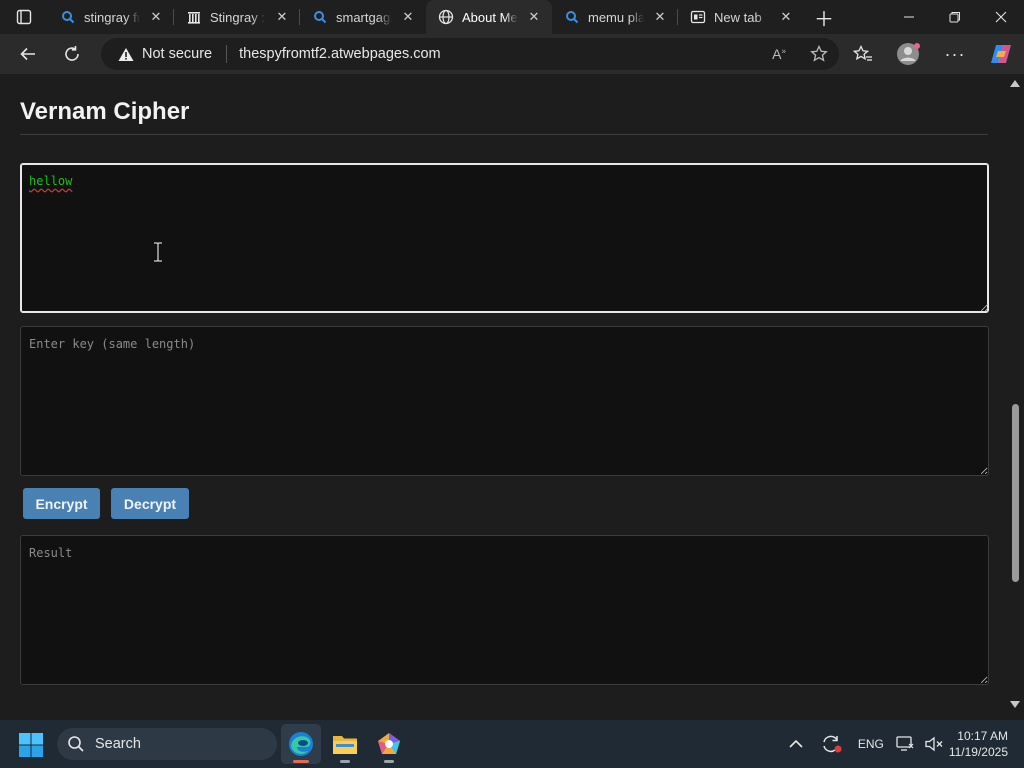 The image size is (1024, 768). I want to click on star-icon, so click(819, 53).